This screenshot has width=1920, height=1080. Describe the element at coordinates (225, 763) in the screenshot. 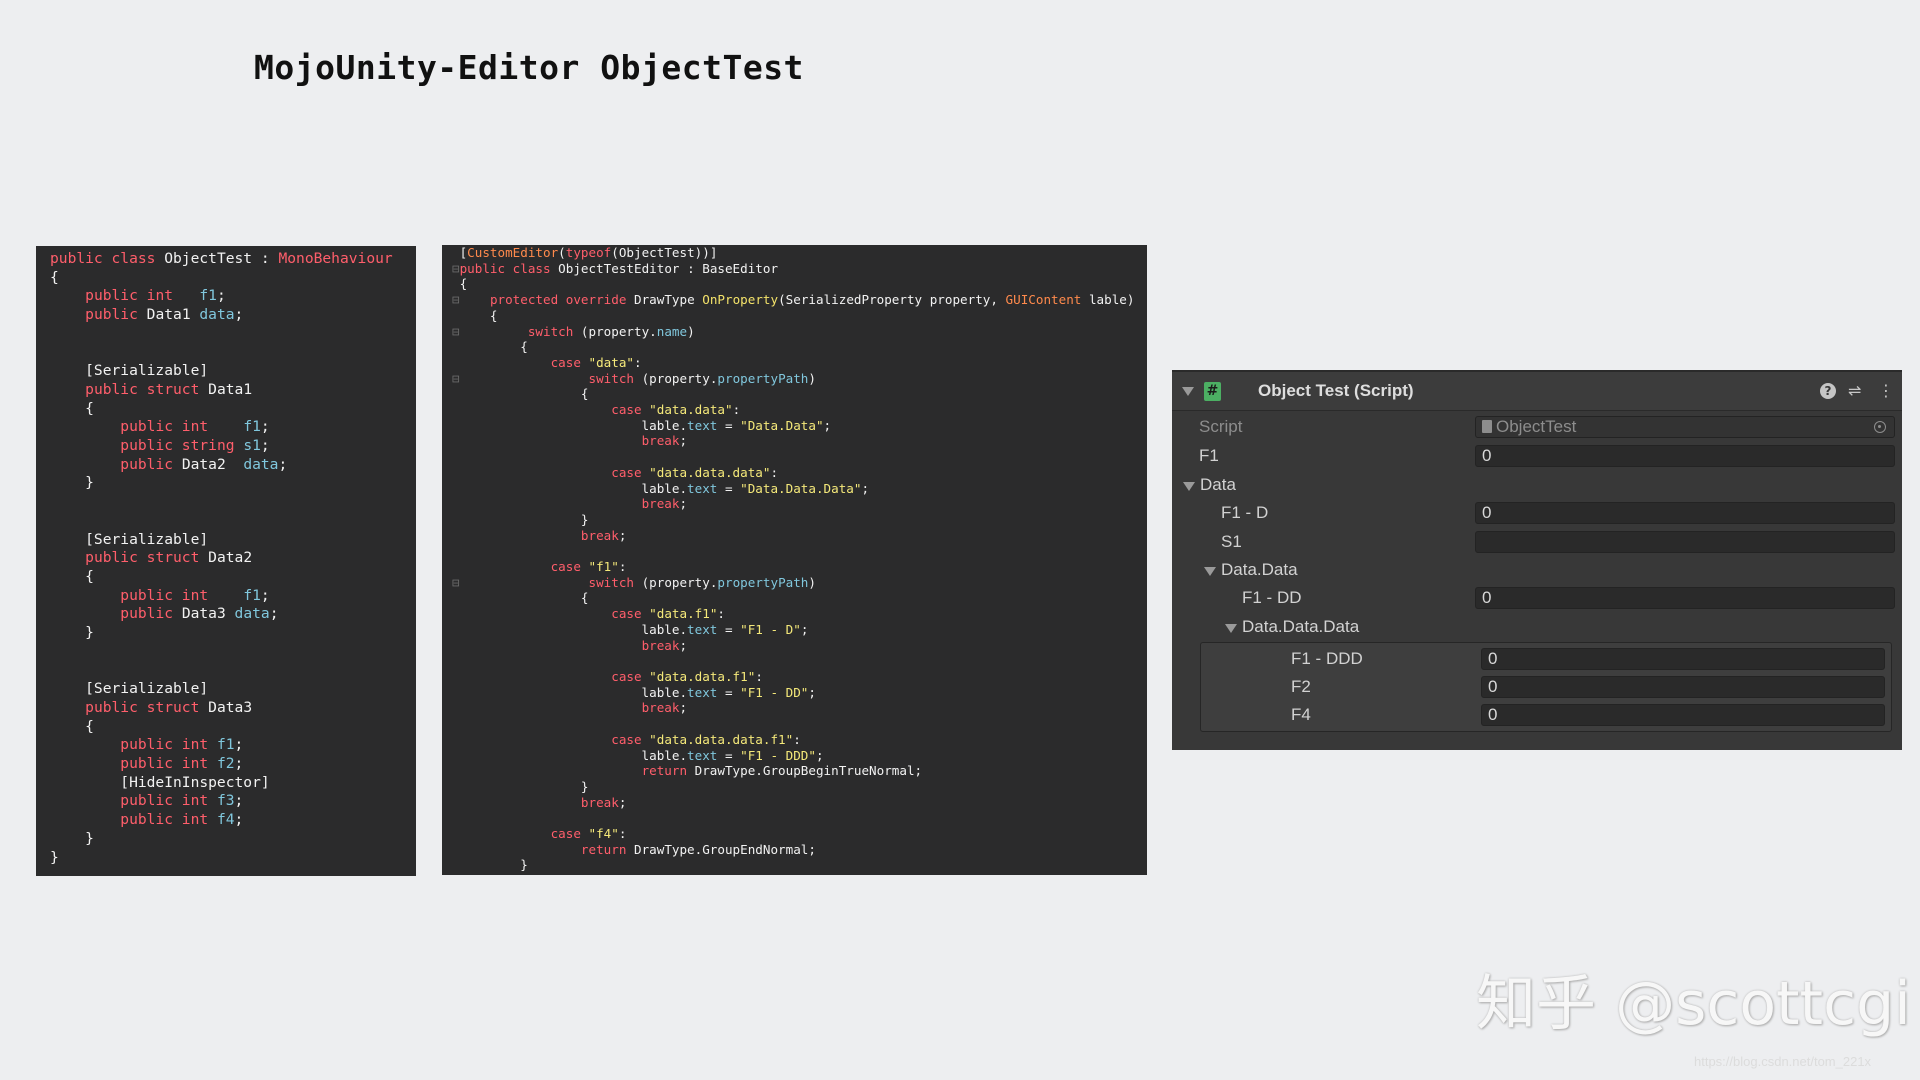

I see `code-token: f2` at that location.